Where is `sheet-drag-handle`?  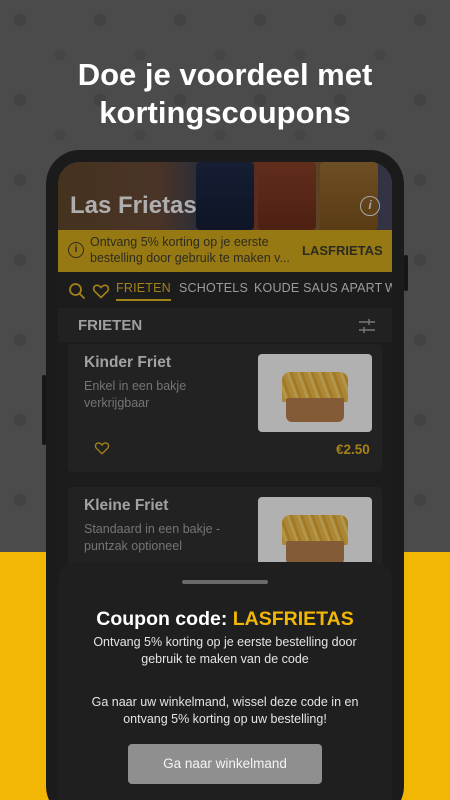 sheet-drag-handle is located at coordinates (225, 582).